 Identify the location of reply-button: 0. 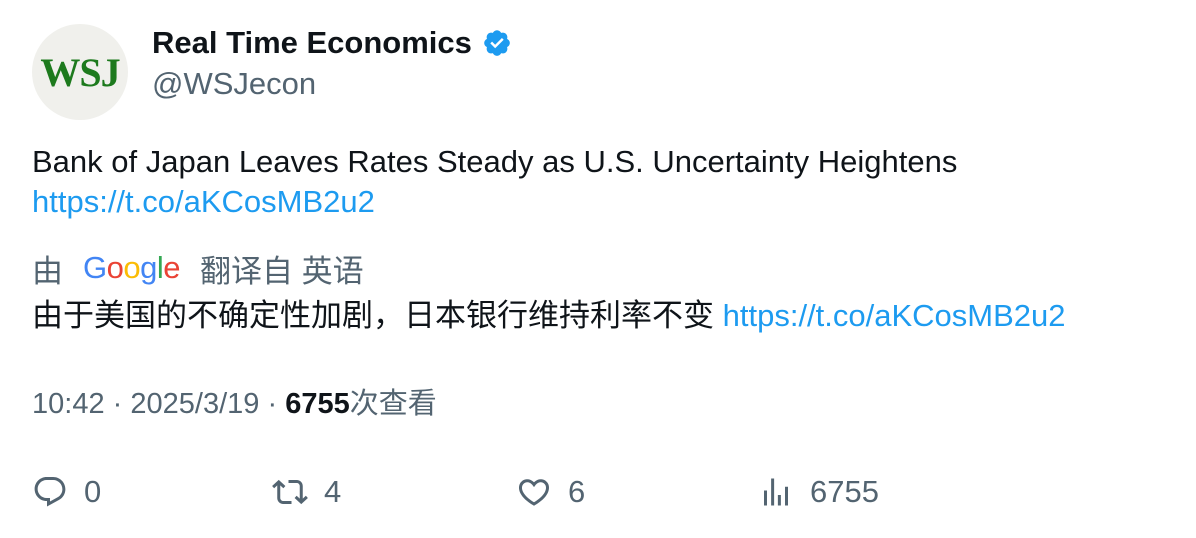
(66, 492).